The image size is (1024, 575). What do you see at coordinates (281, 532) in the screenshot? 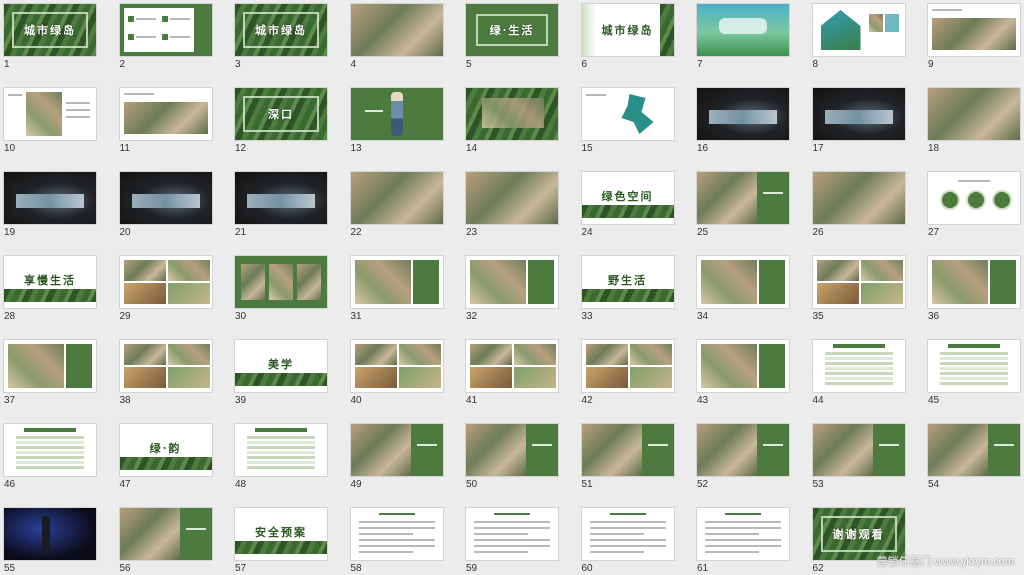
I see `slide-title: 安全预案` at bounding box center [281, 532].